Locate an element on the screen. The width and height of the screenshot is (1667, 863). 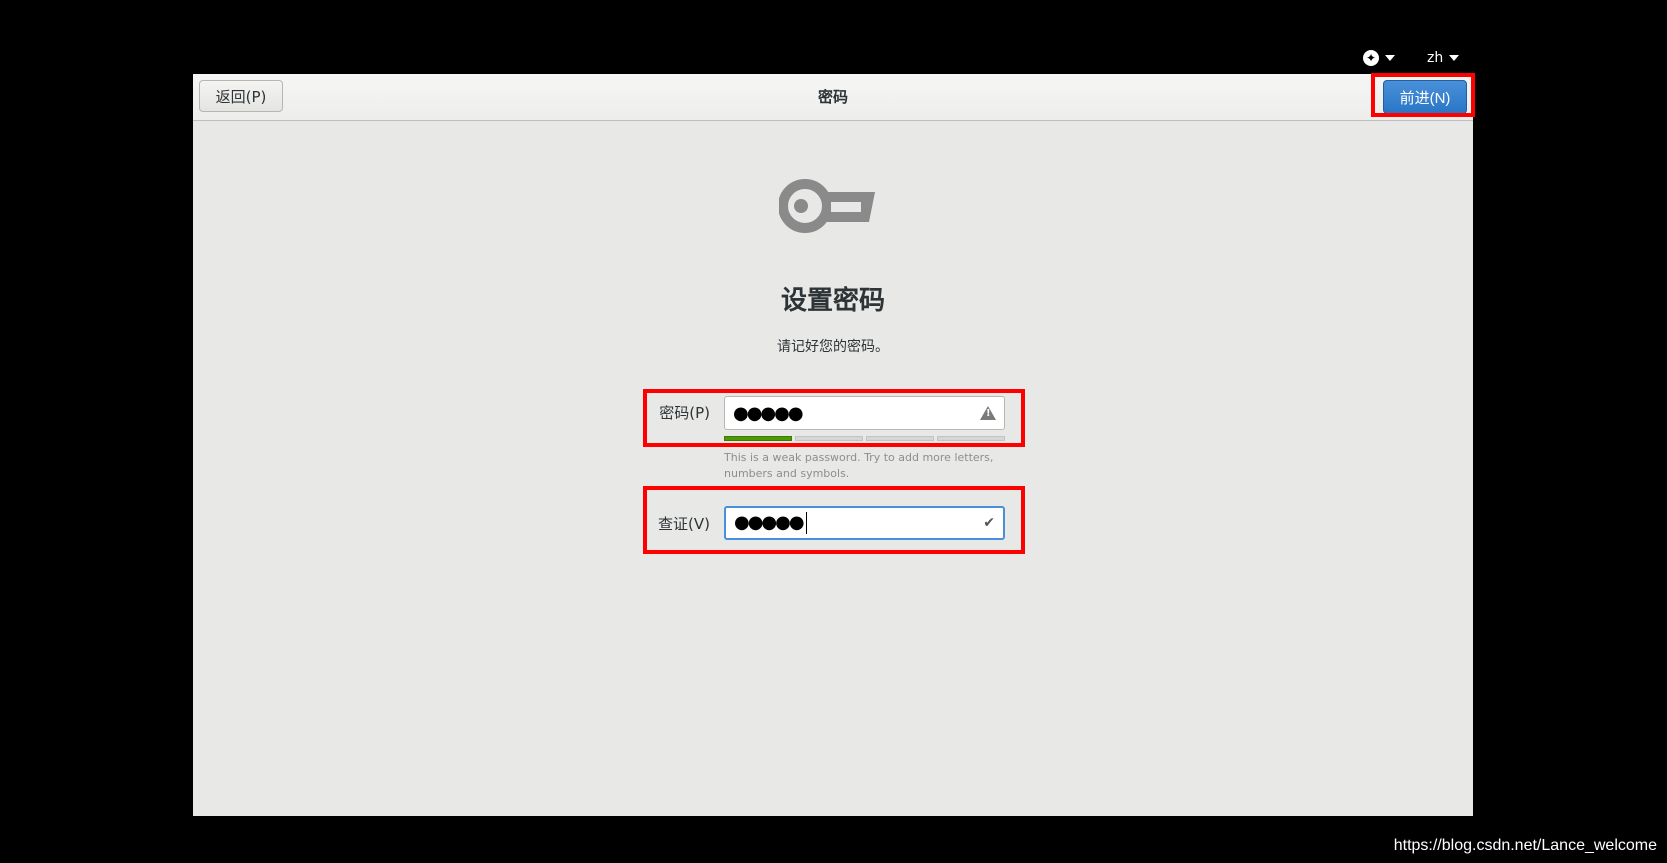
watermark: https://blog.csdn.net/Lance_welcome is located at coordinates (1525, 845).